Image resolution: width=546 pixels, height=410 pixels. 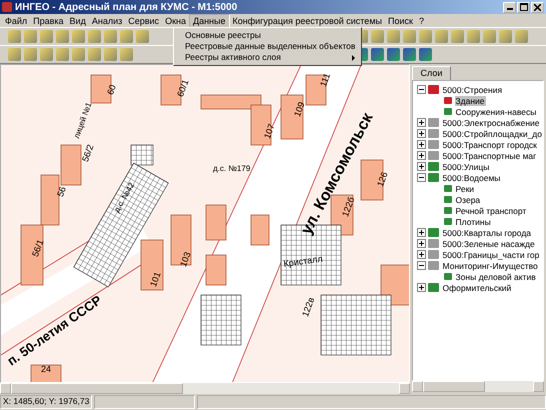 What do you see at coordinates (487, 233) in the screenshot?
I see `layer-item: 5000:Кварталы города` at bounding box center [487, 233].